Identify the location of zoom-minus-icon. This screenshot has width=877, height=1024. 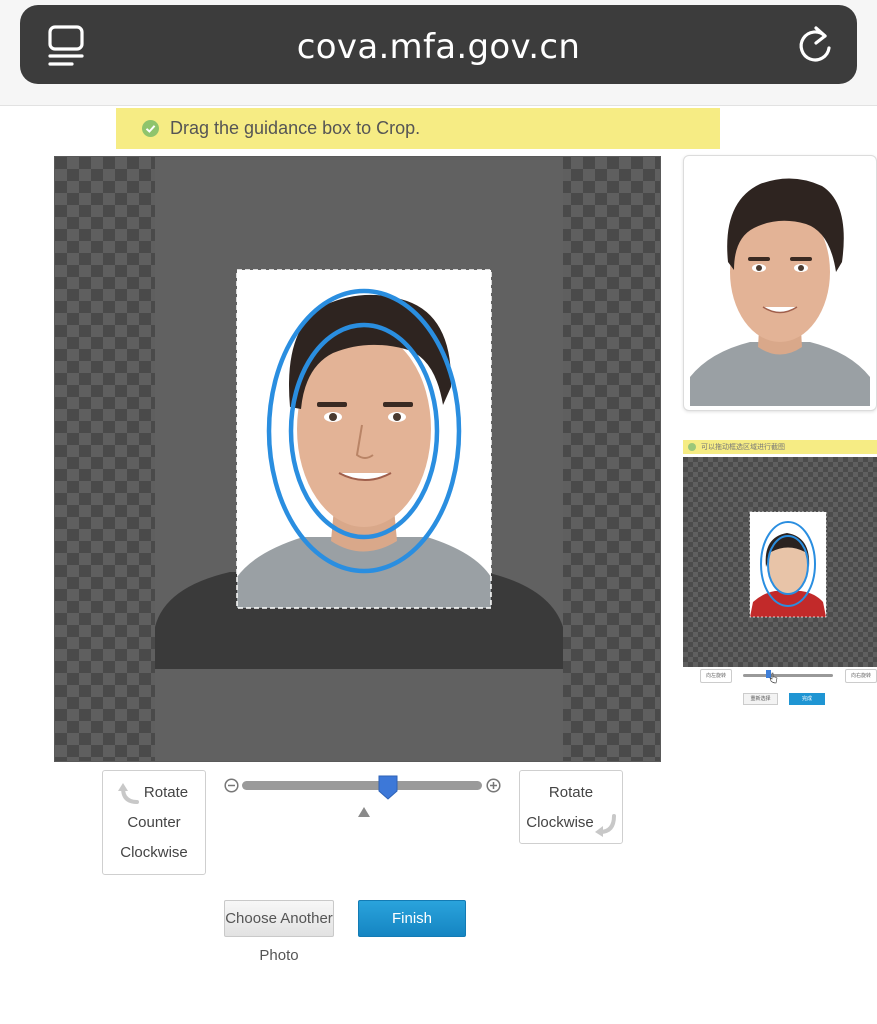
(231, 785).